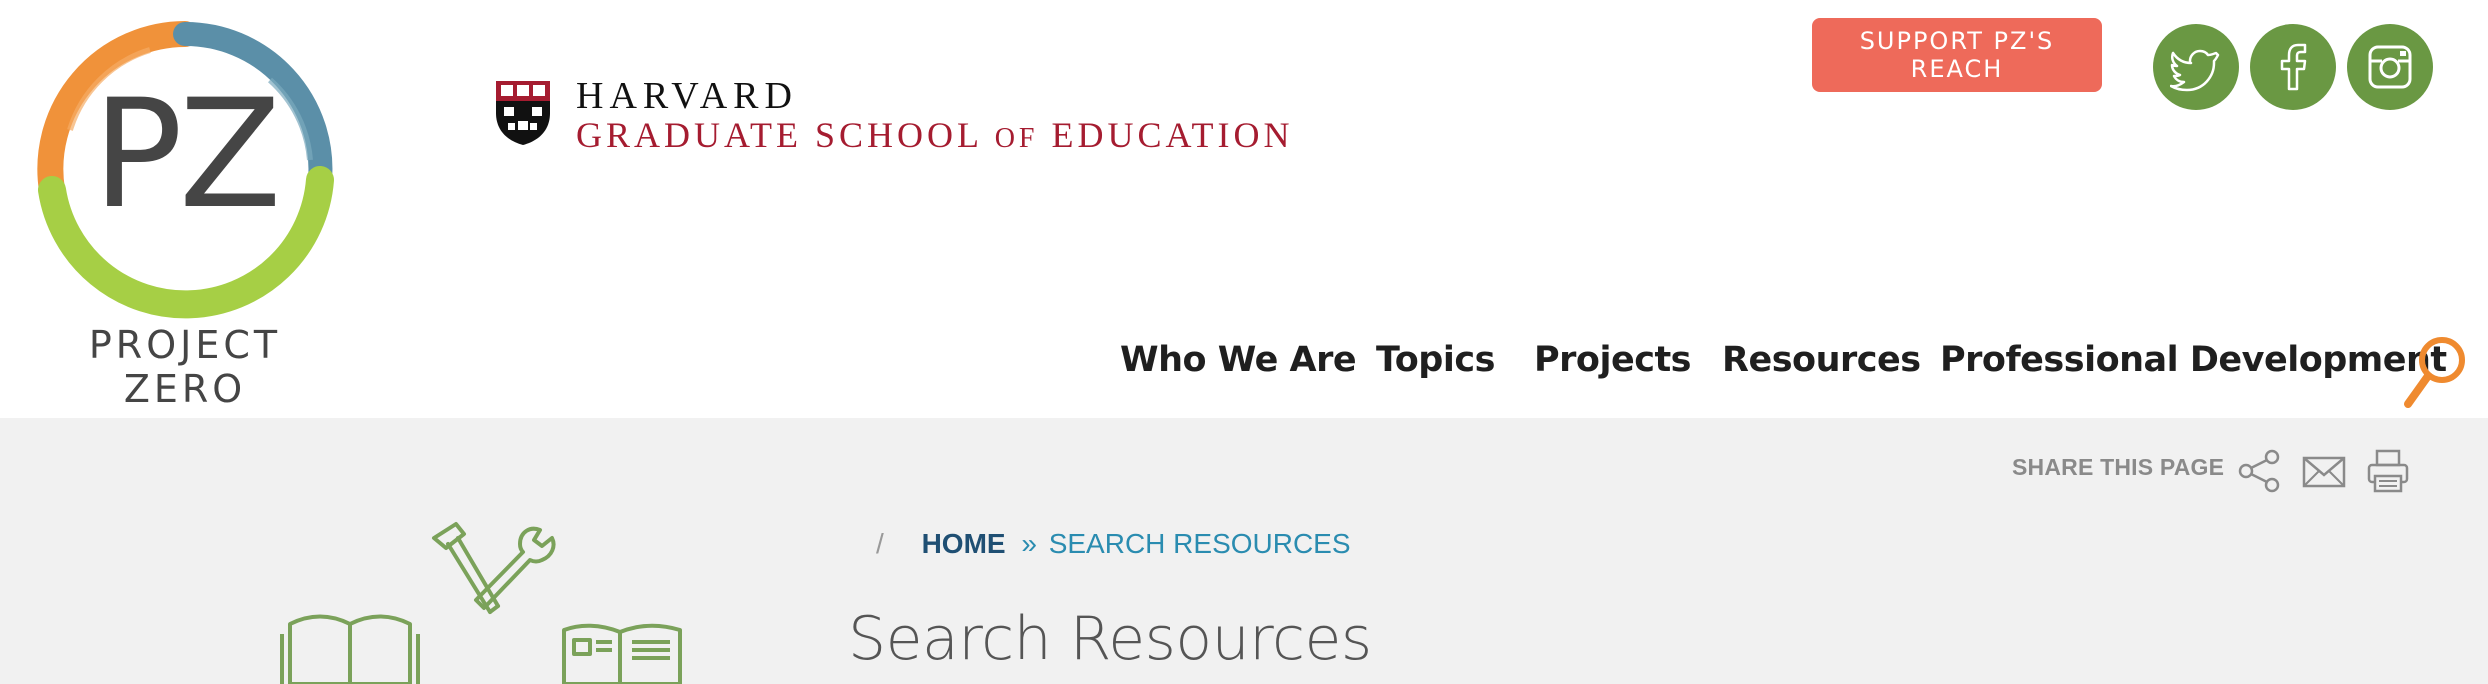  What do you see at coordinates (185, 367) in the screenshot?
I see `logo-name: PROJECT ZERO` at bounding box center [185, 367].